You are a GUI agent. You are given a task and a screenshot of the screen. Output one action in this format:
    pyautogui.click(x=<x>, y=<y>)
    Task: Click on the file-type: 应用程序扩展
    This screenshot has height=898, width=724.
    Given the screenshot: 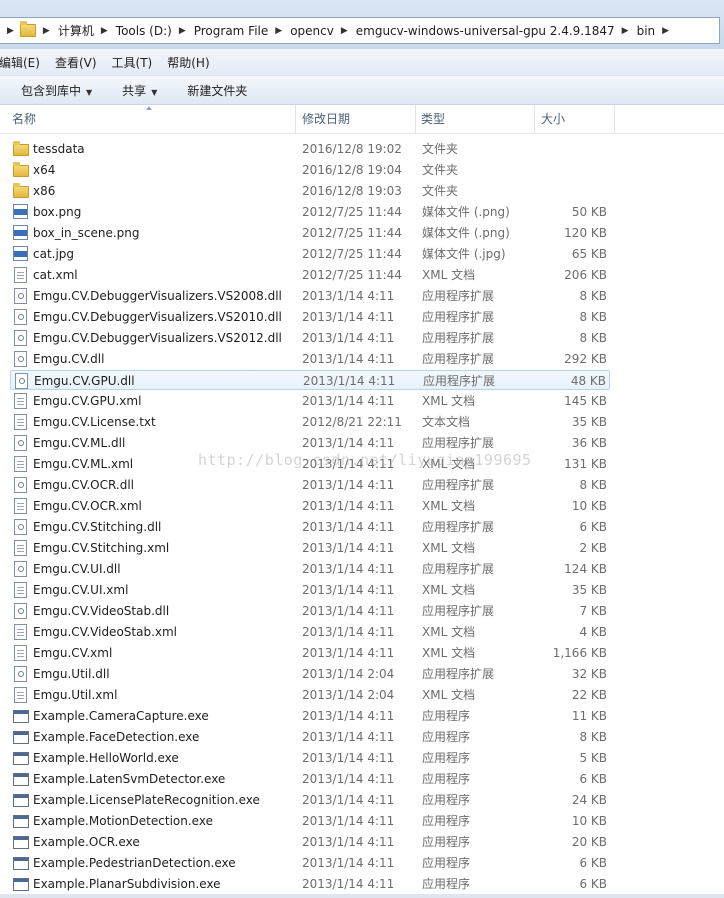 What is the action you would take?
    pyautogui.click(x=458, y=485)
    